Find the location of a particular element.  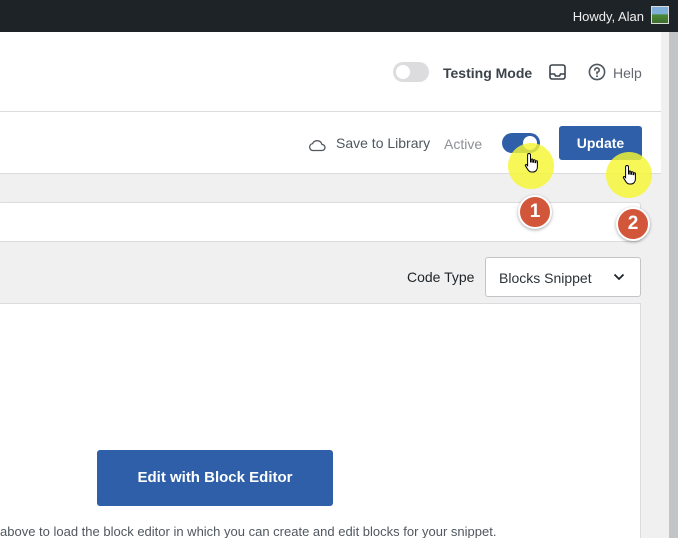

avatar is located at coordinates (660, 15).